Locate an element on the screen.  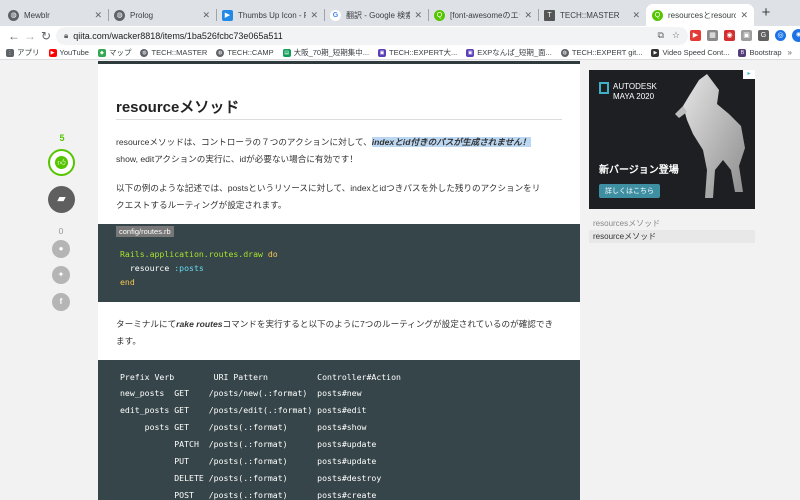
bookmark-youtube: ▶ YouTube is located at coordinates (68, 52).